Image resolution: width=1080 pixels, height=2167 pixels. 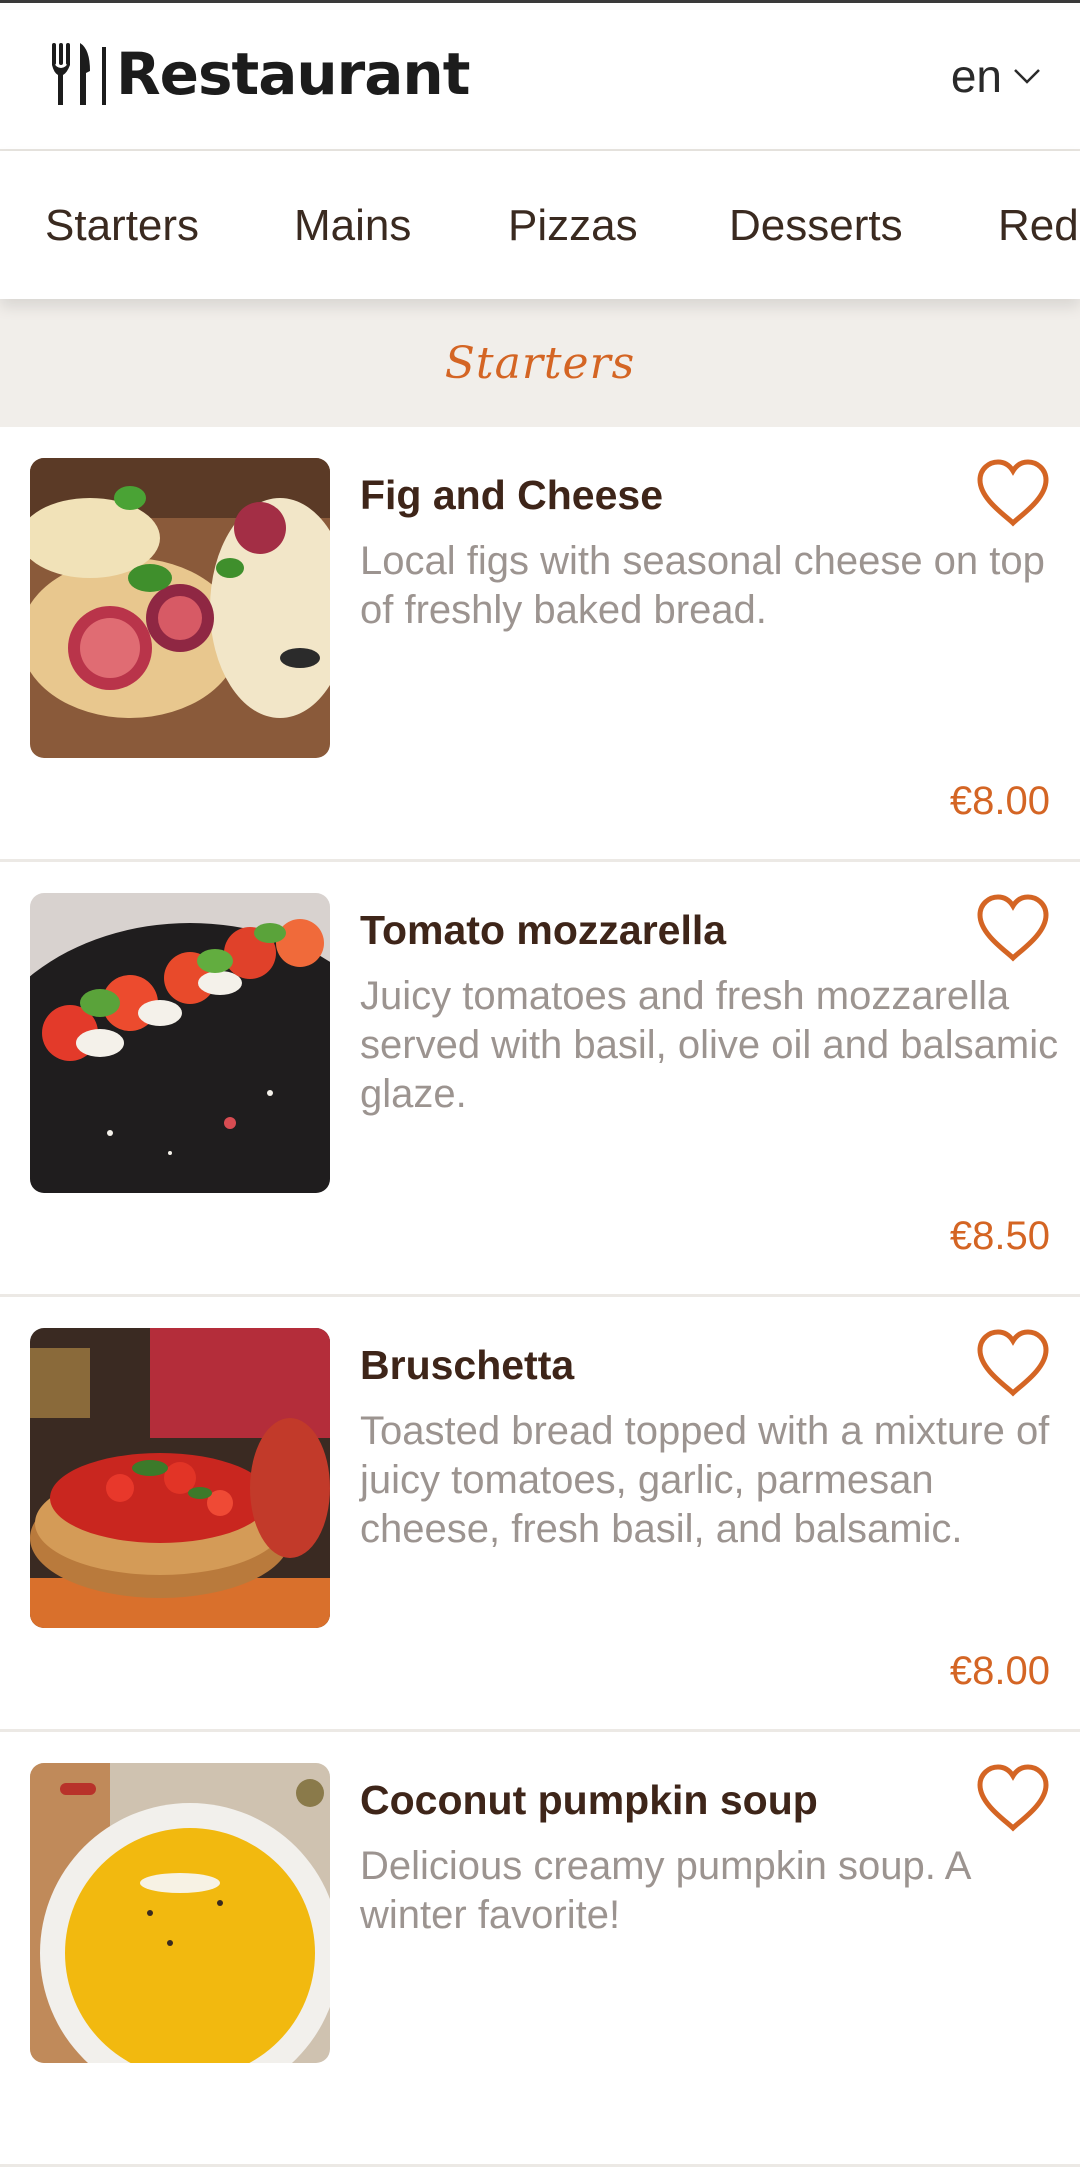 I want to click on language-selector: en, so click(x=996, y=76).